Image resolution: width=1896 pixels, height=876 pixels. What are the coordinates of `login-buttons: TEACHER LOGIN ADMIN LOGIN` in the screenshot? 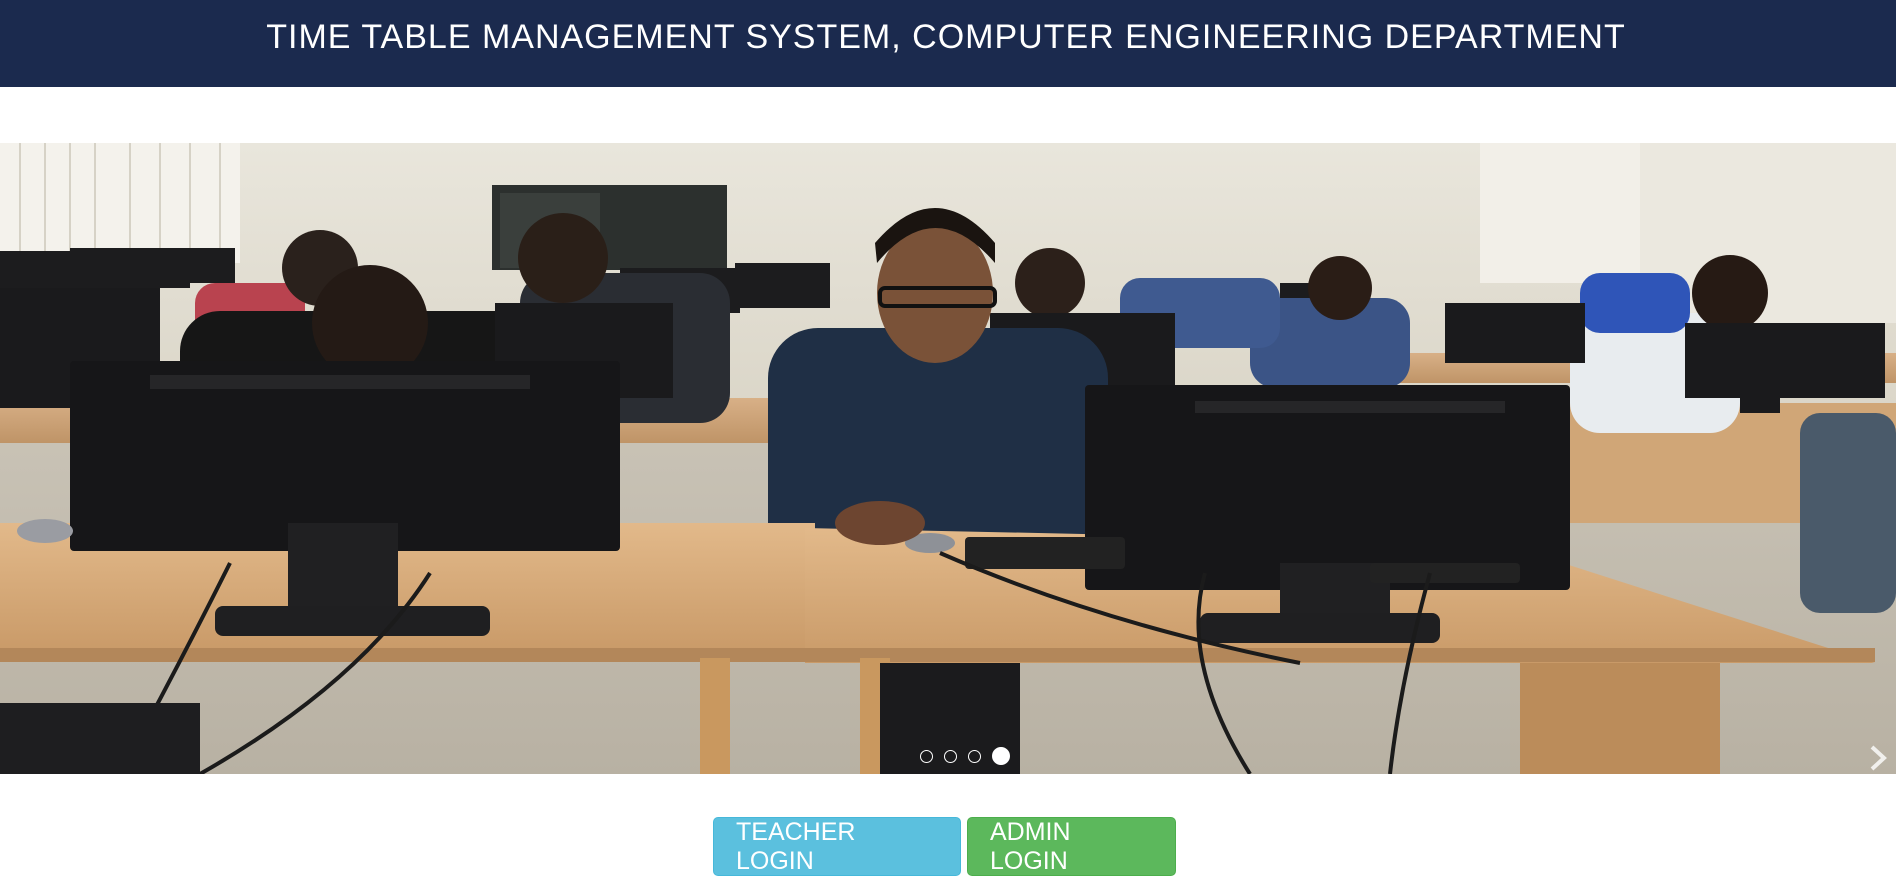 It's located at (944, 846).